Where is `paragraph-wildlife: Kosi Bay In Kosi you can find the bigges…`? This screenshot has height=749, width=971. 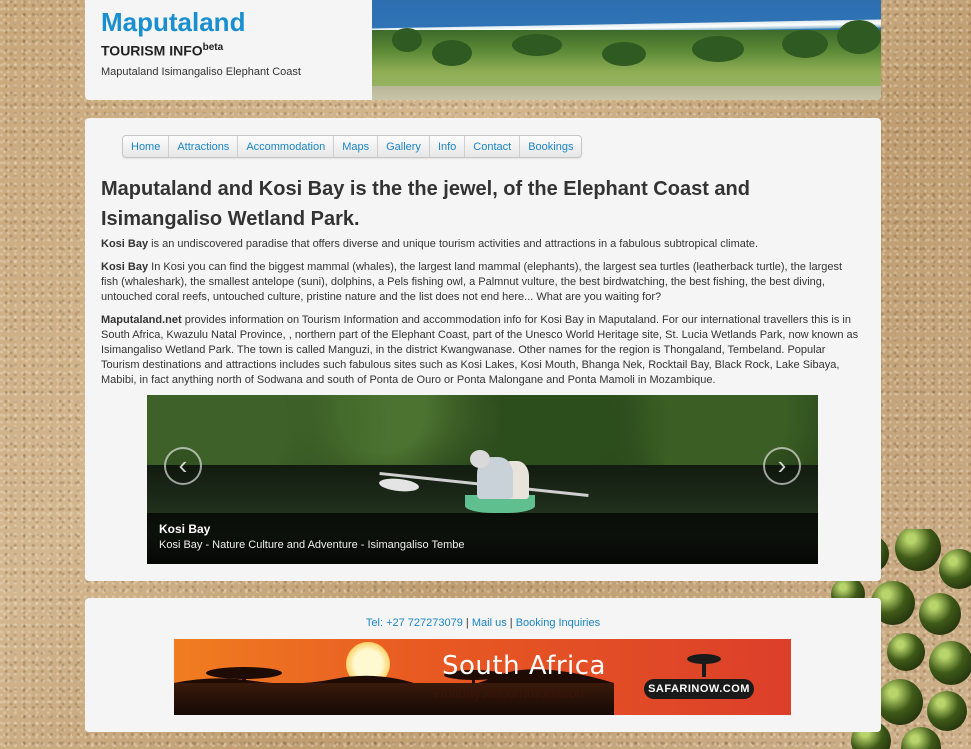
paragraph-wildlife: Kosi Bay In Kosi you can find the bigges… is located at coordinates (481, 282).